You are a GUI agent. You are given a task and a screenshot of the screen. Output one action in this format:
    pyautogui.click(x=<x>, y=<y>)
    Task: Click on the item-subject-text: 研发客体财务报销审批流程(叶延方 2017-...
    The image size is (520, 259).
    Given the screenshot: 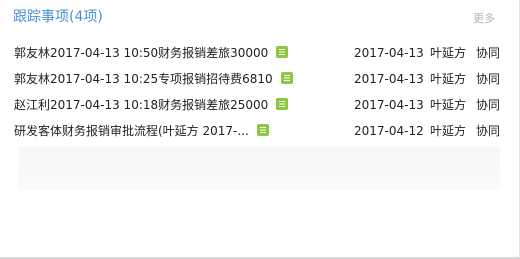 What is the action you would take?
    pyautogui.click(x=131, y=131)
    